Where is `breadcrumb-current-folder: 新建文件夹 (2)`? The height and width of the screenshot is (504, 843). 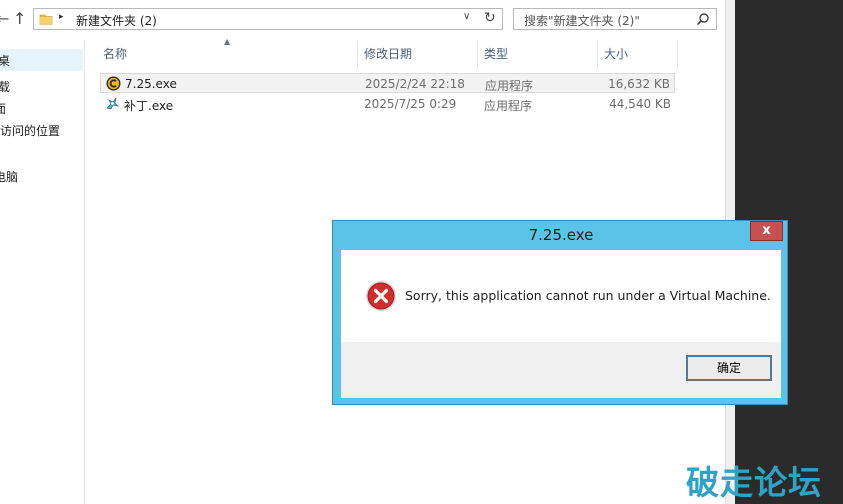 breadcrumb-current-folder: 新建文件夹 (2) is located at coordinates (116, 20).